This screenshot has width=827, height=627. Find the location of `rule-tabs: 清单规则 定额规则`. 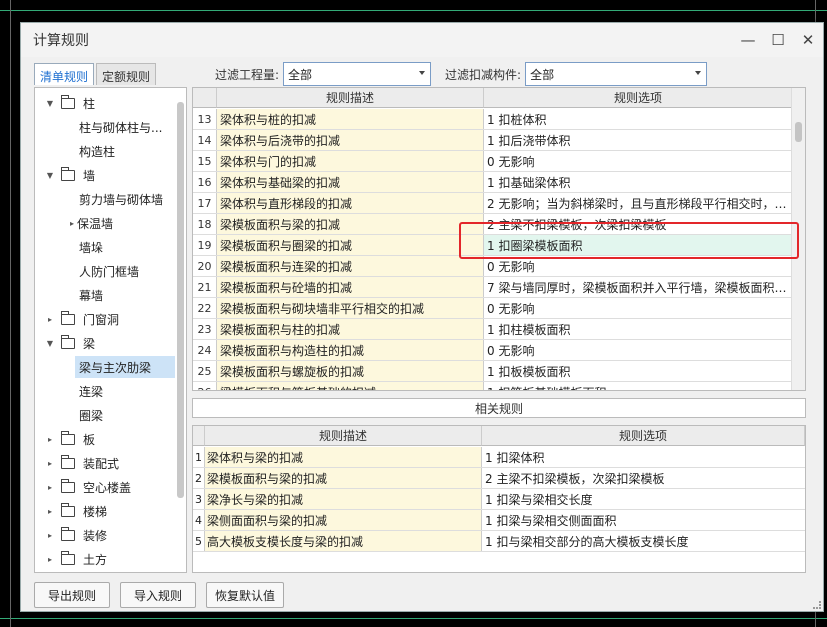

rule-tabs: 清单规则 定额规则 is located at coordinates (96, 74).